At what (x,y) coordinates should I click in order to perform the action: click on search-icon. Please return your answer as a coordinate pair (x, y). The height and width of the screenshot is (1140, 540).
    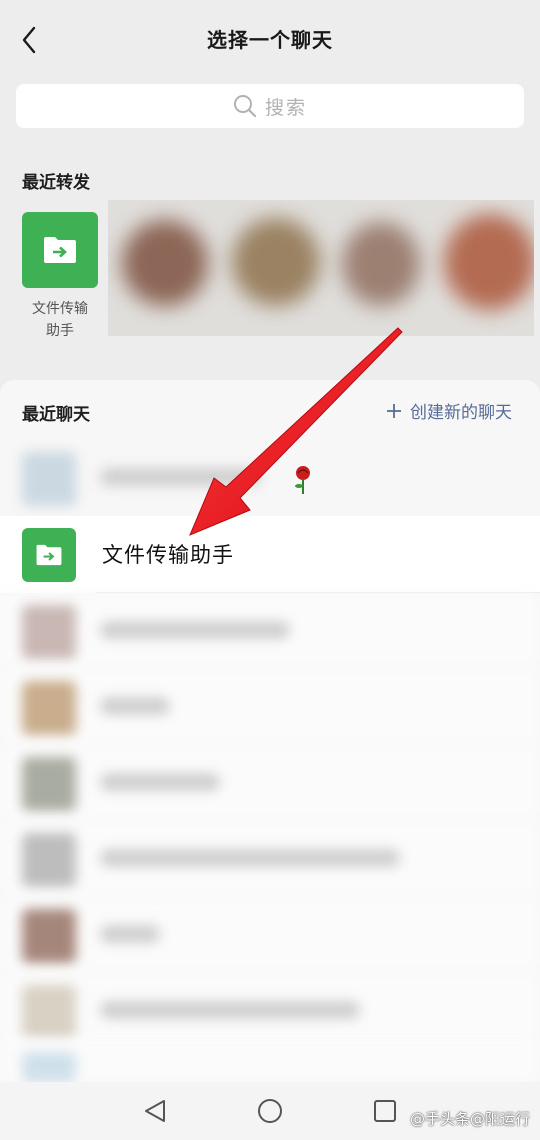
    Looking at the image, I should click on (245, 106).